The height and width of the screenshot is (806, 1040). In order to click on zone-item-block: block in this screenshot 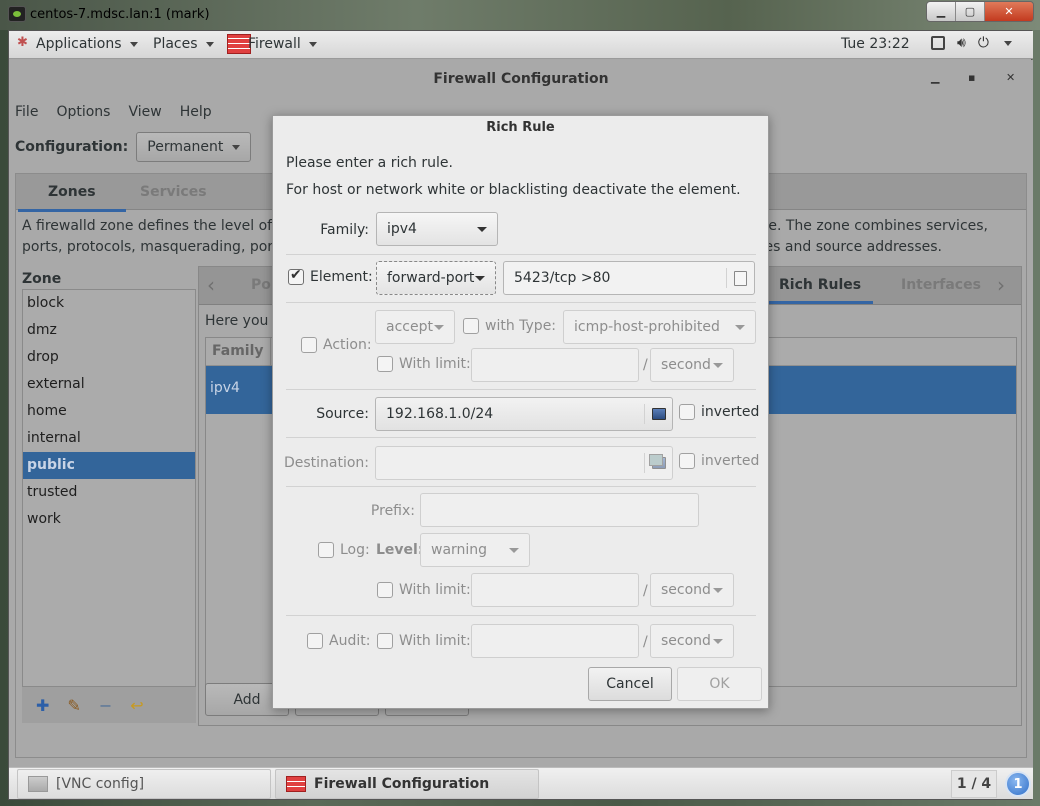, I will do `click(109, 303)`.